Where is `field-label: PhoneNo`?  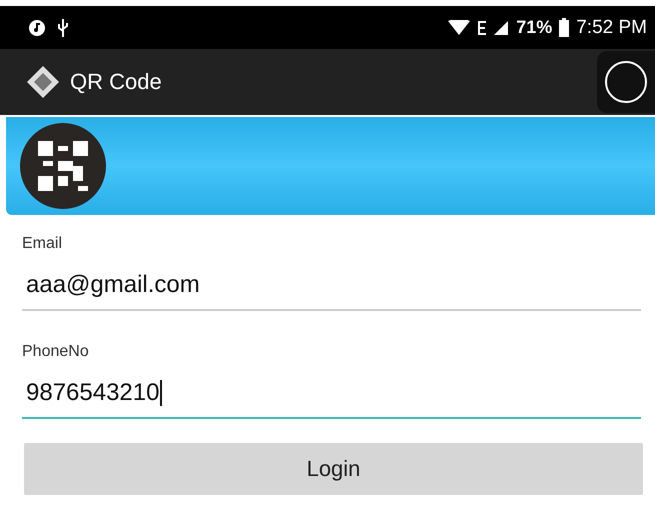
field-label: PhoneNo is located at coordinates (56, 352).